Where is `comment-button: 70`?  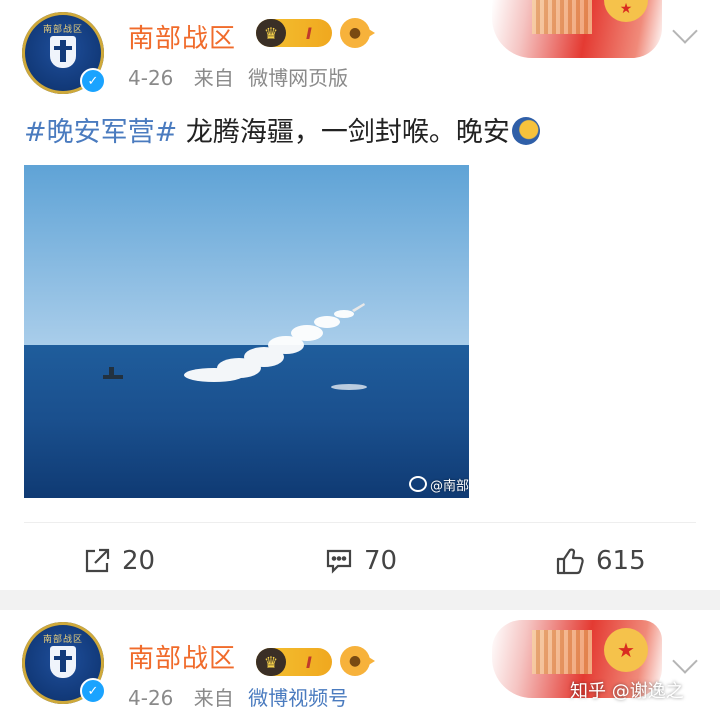 comment-button: 70 is located at coordinates (360, 561).